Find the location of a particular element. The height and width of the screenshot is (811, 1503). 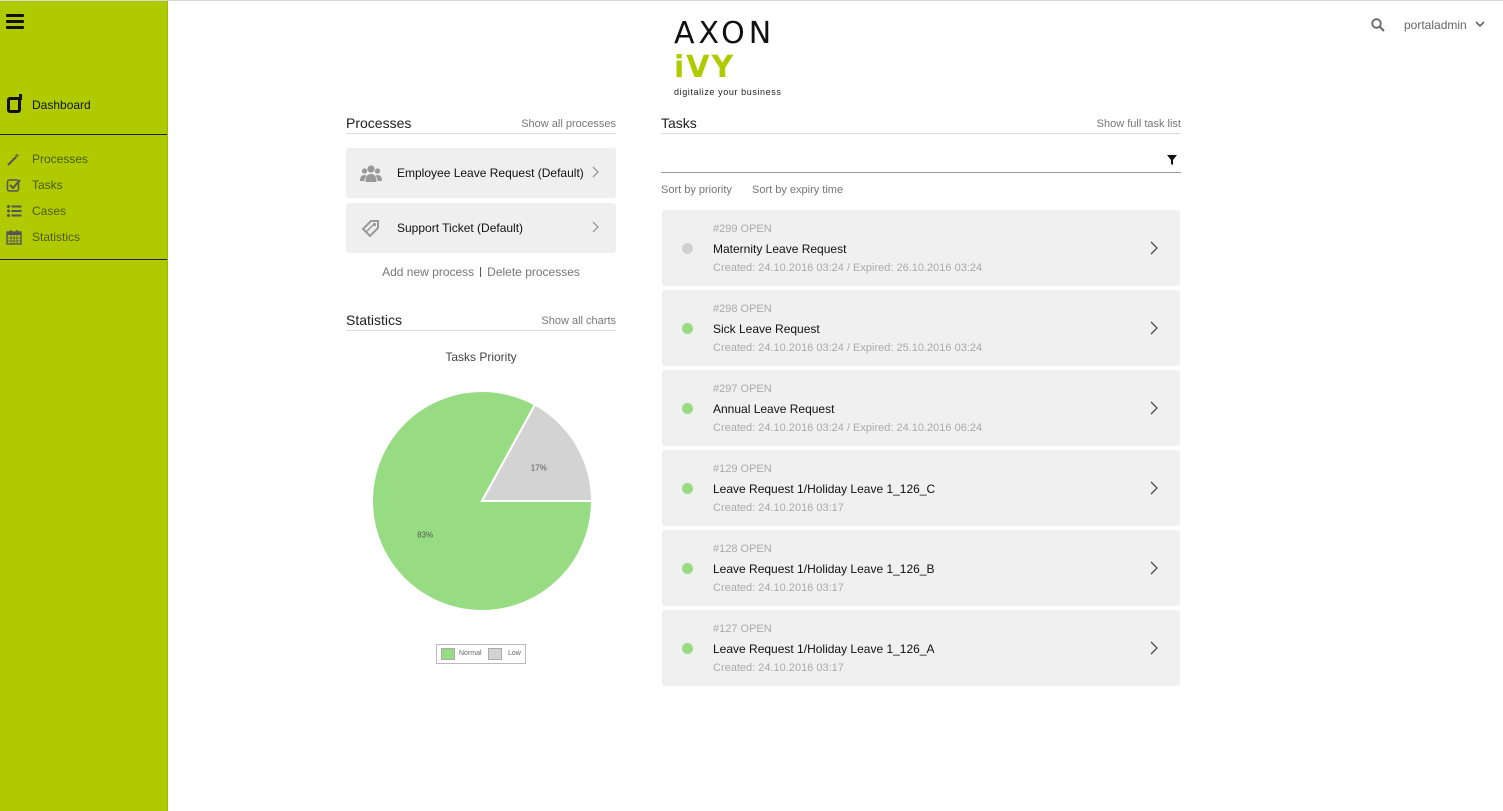

sidebar-item-tasks: Tasks is located at coordinates (83, 186).